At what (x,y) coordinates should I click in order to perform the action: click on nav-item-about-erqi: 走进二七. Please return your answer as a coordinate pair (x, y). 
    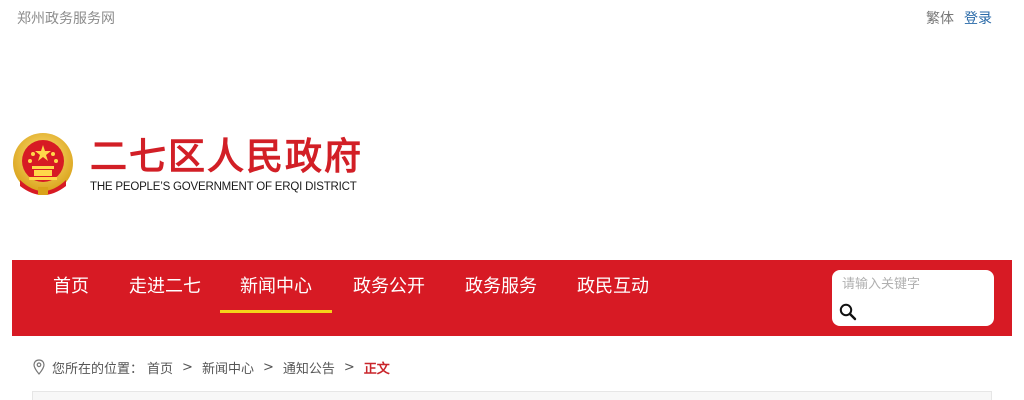
    Looking at the image, I should click on (165, 286).